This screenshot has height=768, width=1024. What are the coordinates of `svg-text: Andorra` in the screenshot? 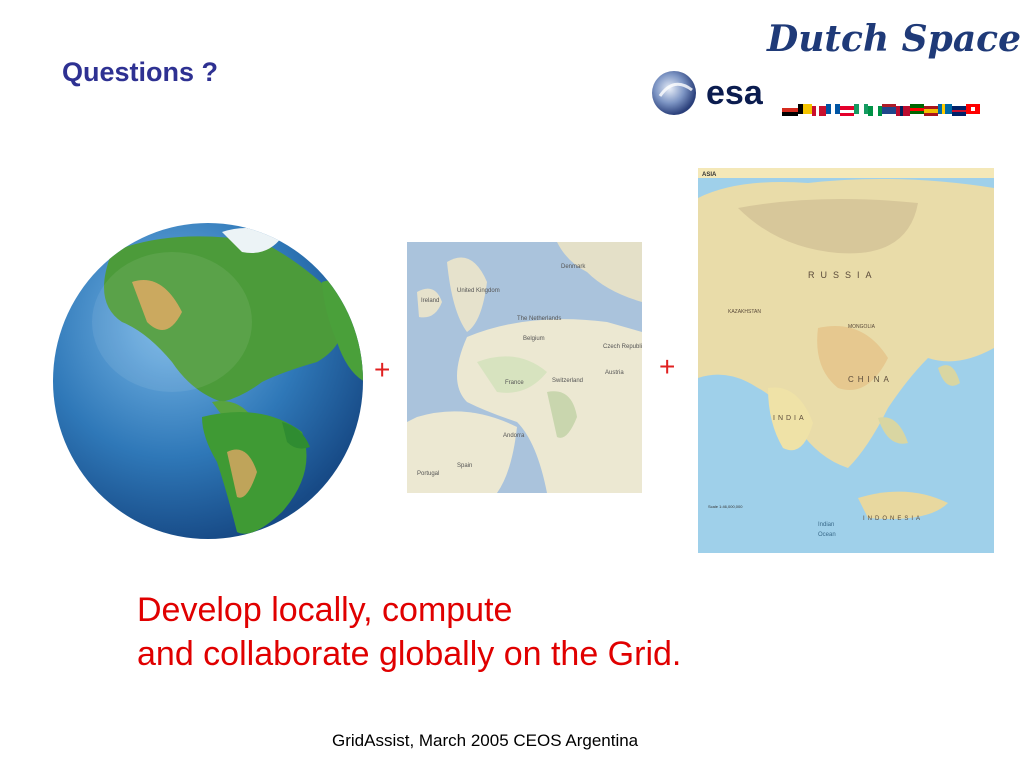 It's located at (514, 436).